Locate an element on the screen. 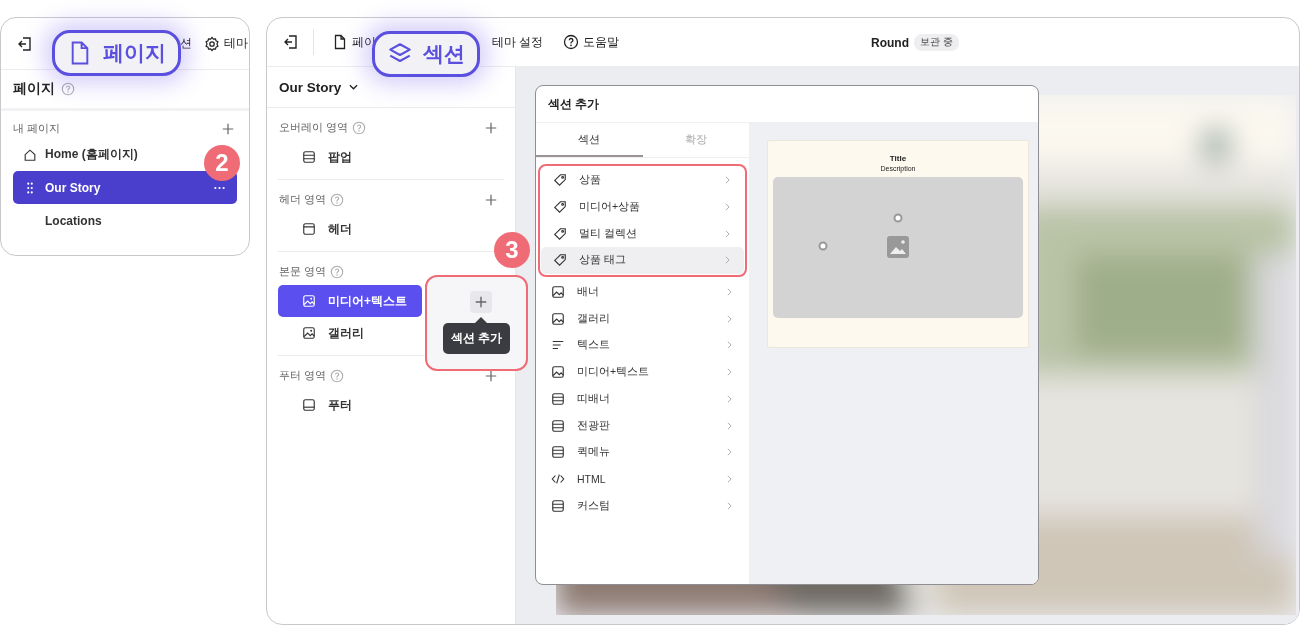 This screenshot has height=626, width=1300. panel-title: 페이지 is located at coordinates (34, 89).